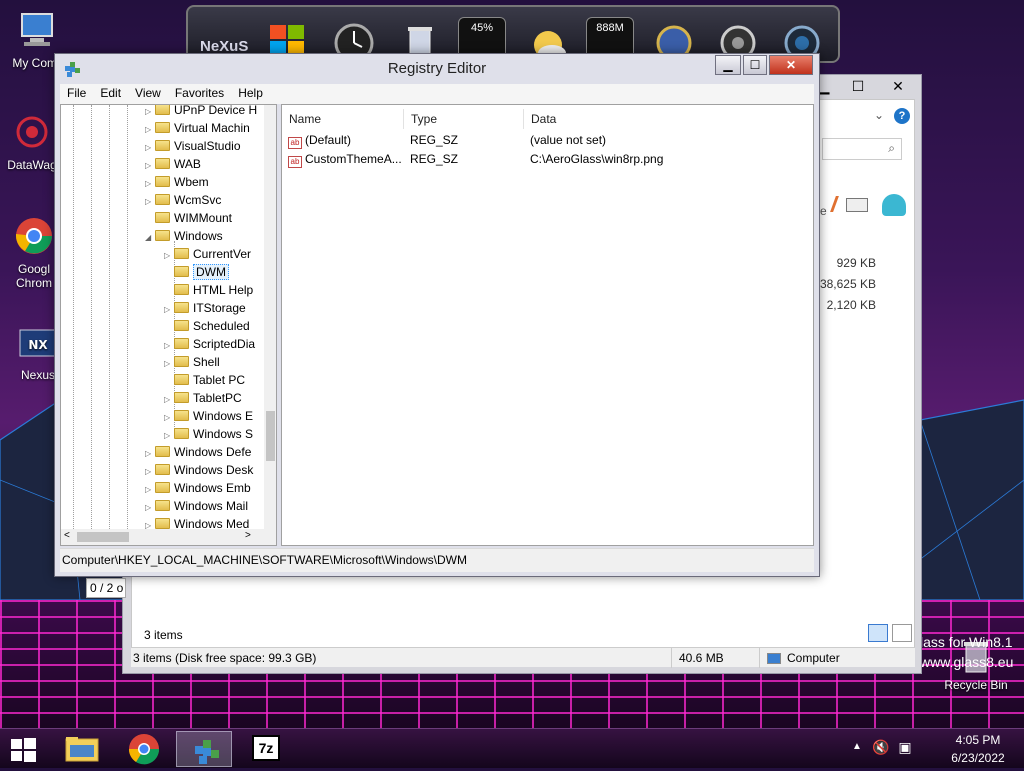  What do you see at coordinates (184, 236) in the screenshot?
I see `tree-node: ◢ Windows` at bounding box center [184, 236].